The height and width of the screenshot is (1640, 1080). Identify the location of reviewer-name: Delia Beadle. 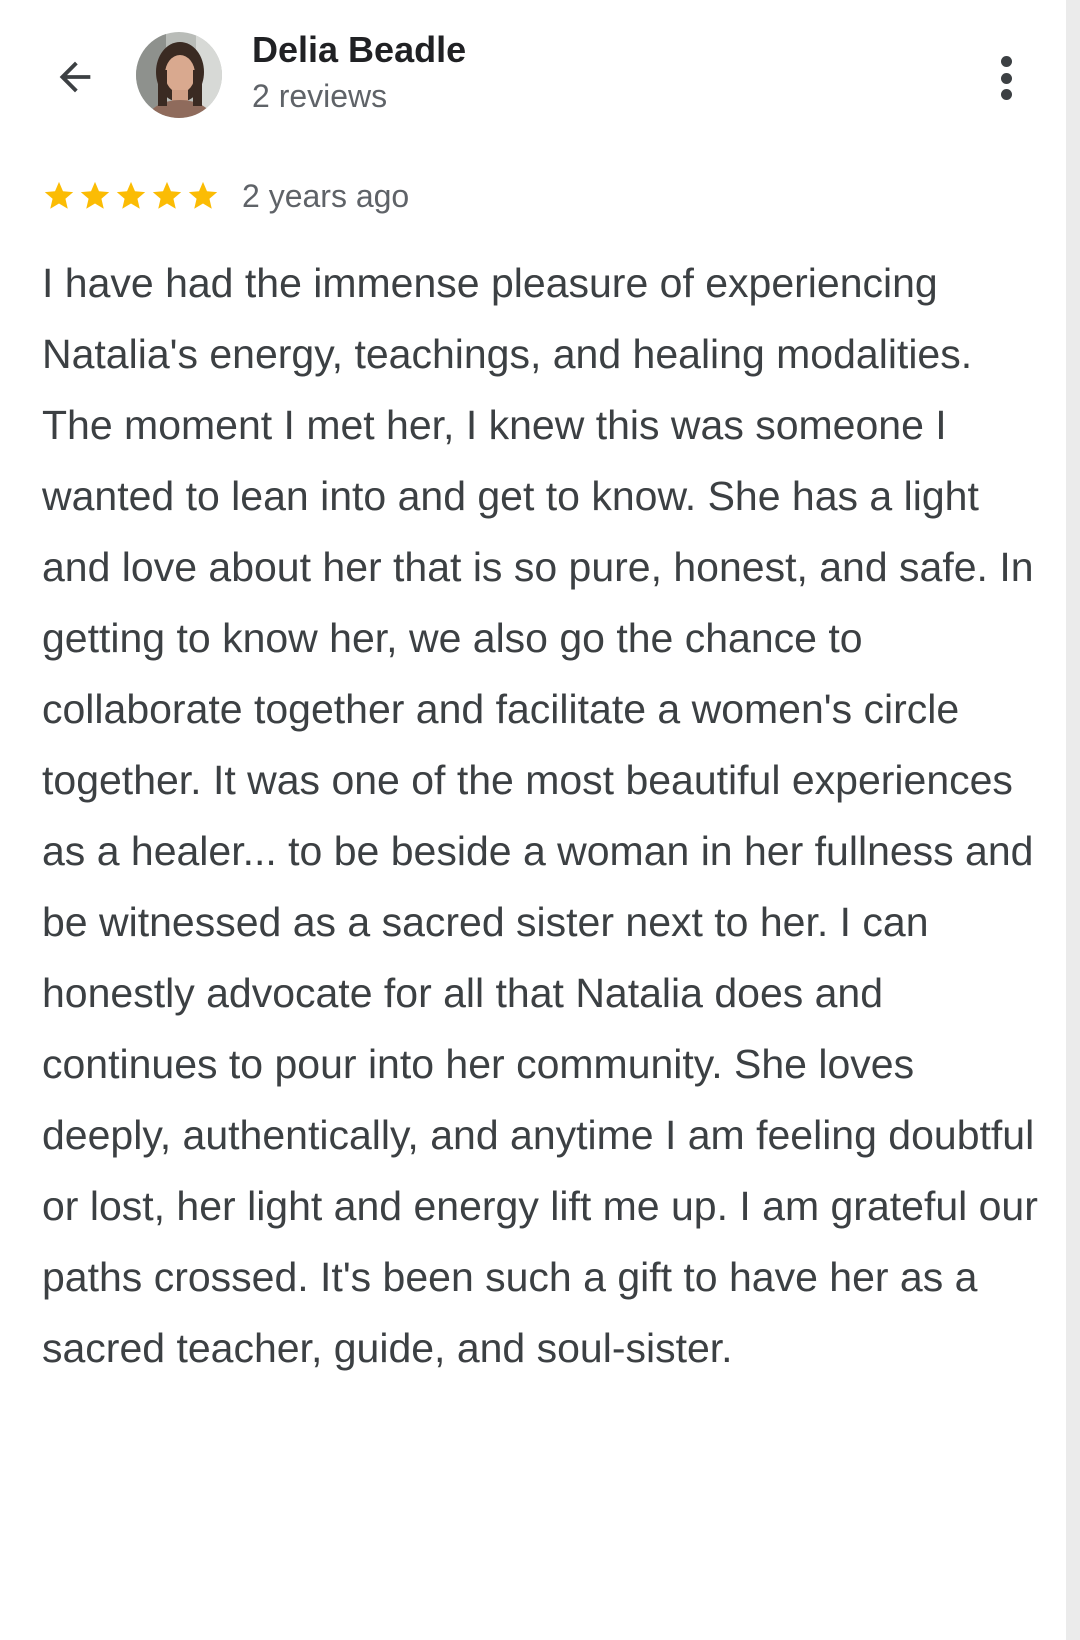
(359, 50).